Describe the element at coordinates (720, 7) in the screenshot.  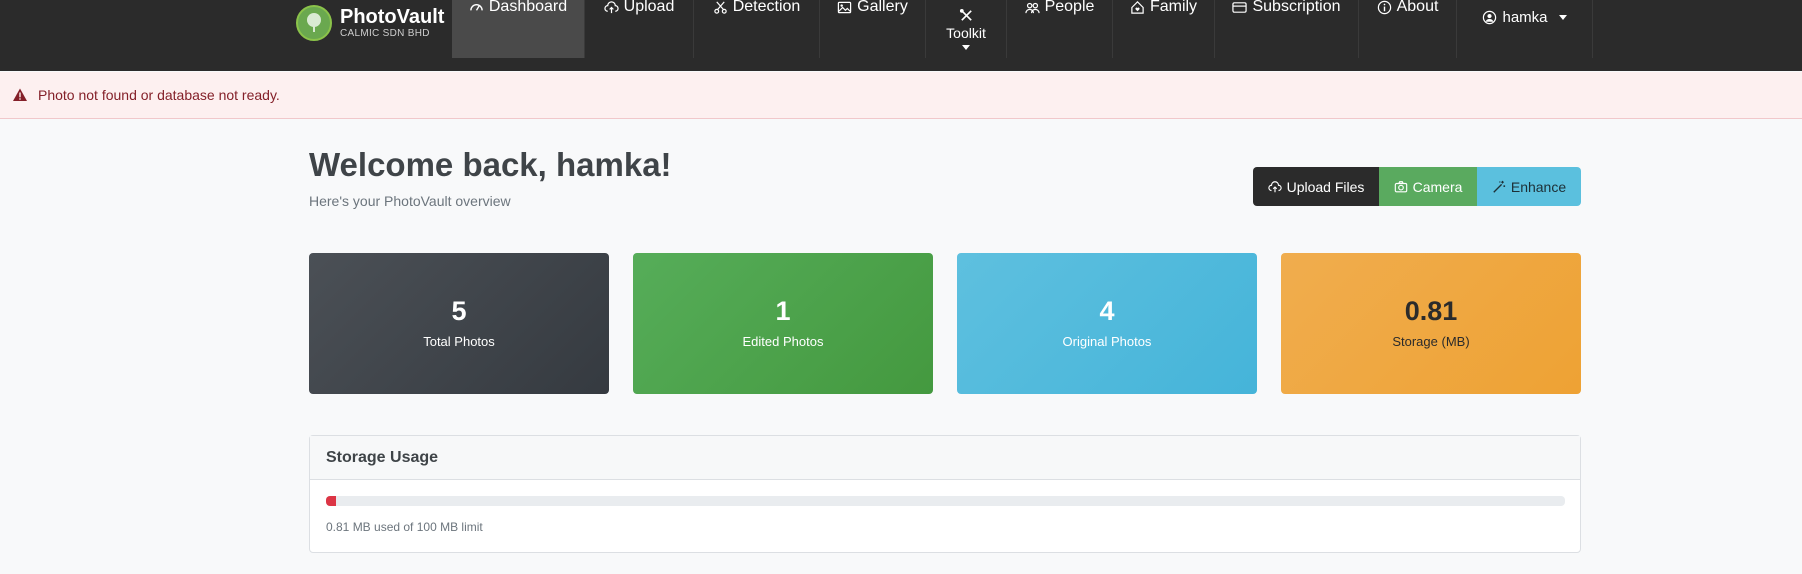
I see `scissors-icon` at that location.